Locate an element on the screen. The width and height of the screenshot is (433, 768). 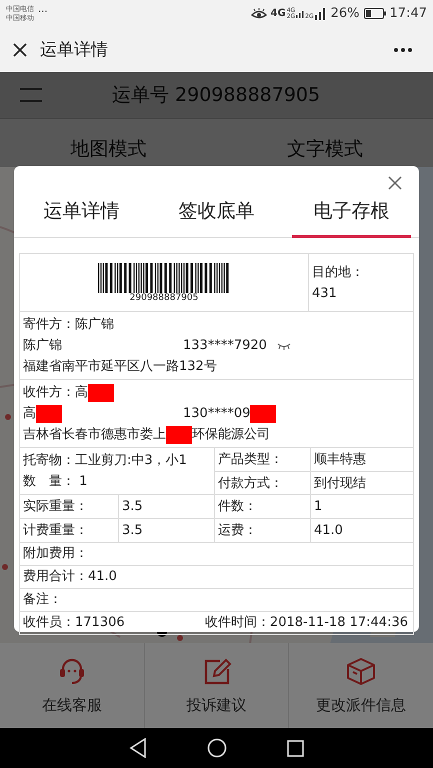
field-label: 付款方式： is located at coordinates (262, 482).